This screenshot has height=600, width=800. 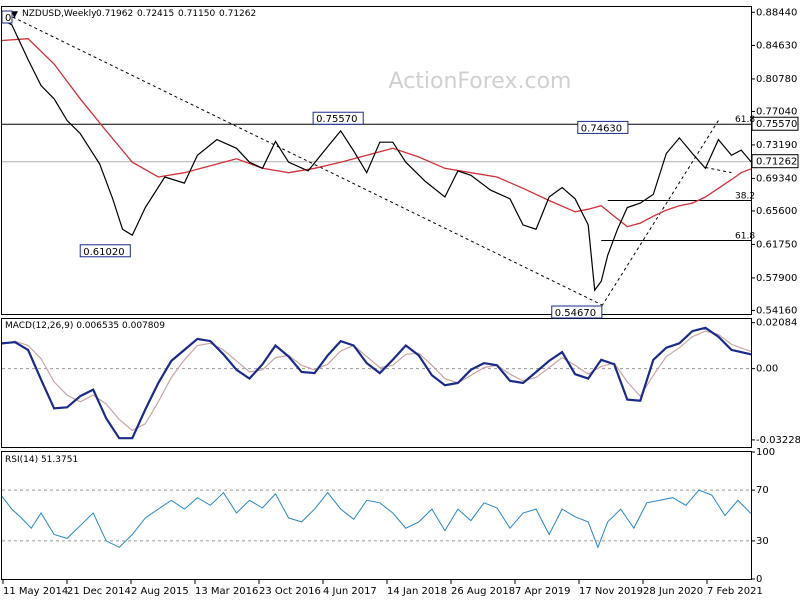 What do you see at coordinates (776, 124) in the screenshot?
I see `level-tag-label: 0.75570` at bounding box center [776, 124].